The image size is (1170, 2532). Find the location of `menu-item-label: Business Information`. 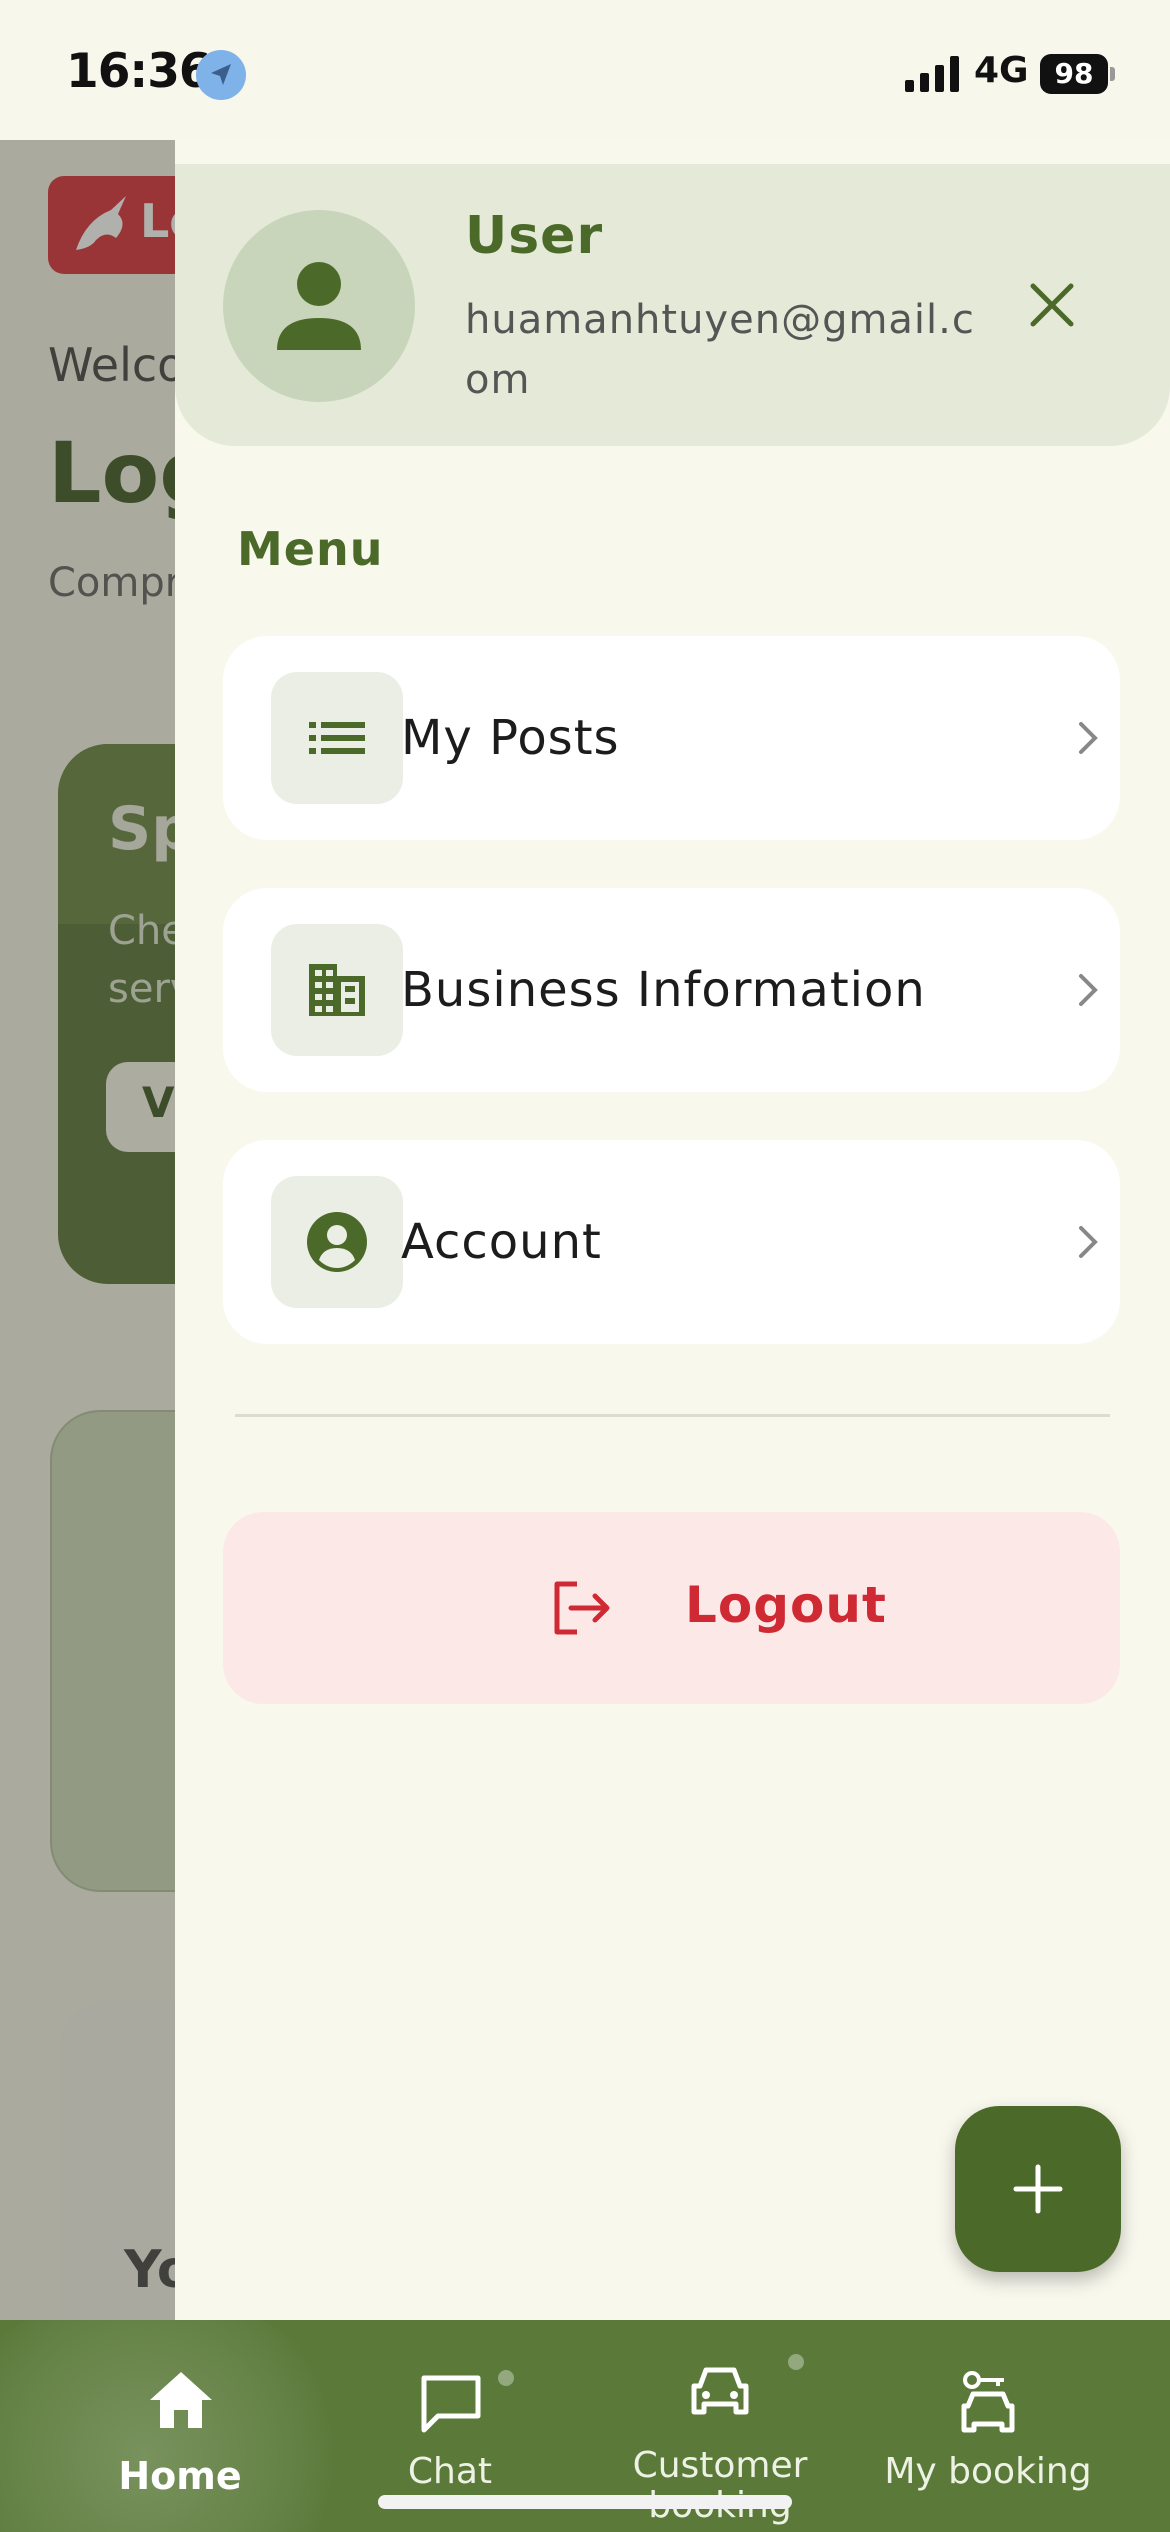

menu-item-label: Business Information is located at coordinates (663, 990).